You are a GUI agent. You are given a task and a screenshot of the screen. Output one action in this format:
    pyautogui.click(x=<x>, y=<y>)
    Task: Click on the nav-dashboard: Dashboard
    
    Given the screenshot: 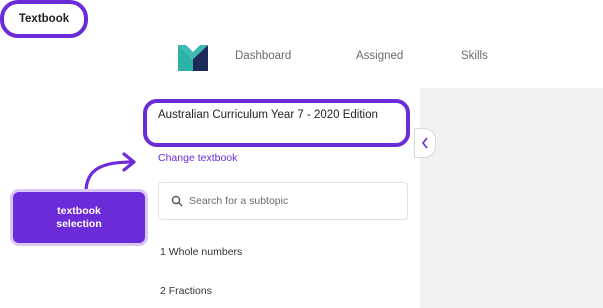 What is the action you would take?
    pyautogui.click(x=263, y=56)
    